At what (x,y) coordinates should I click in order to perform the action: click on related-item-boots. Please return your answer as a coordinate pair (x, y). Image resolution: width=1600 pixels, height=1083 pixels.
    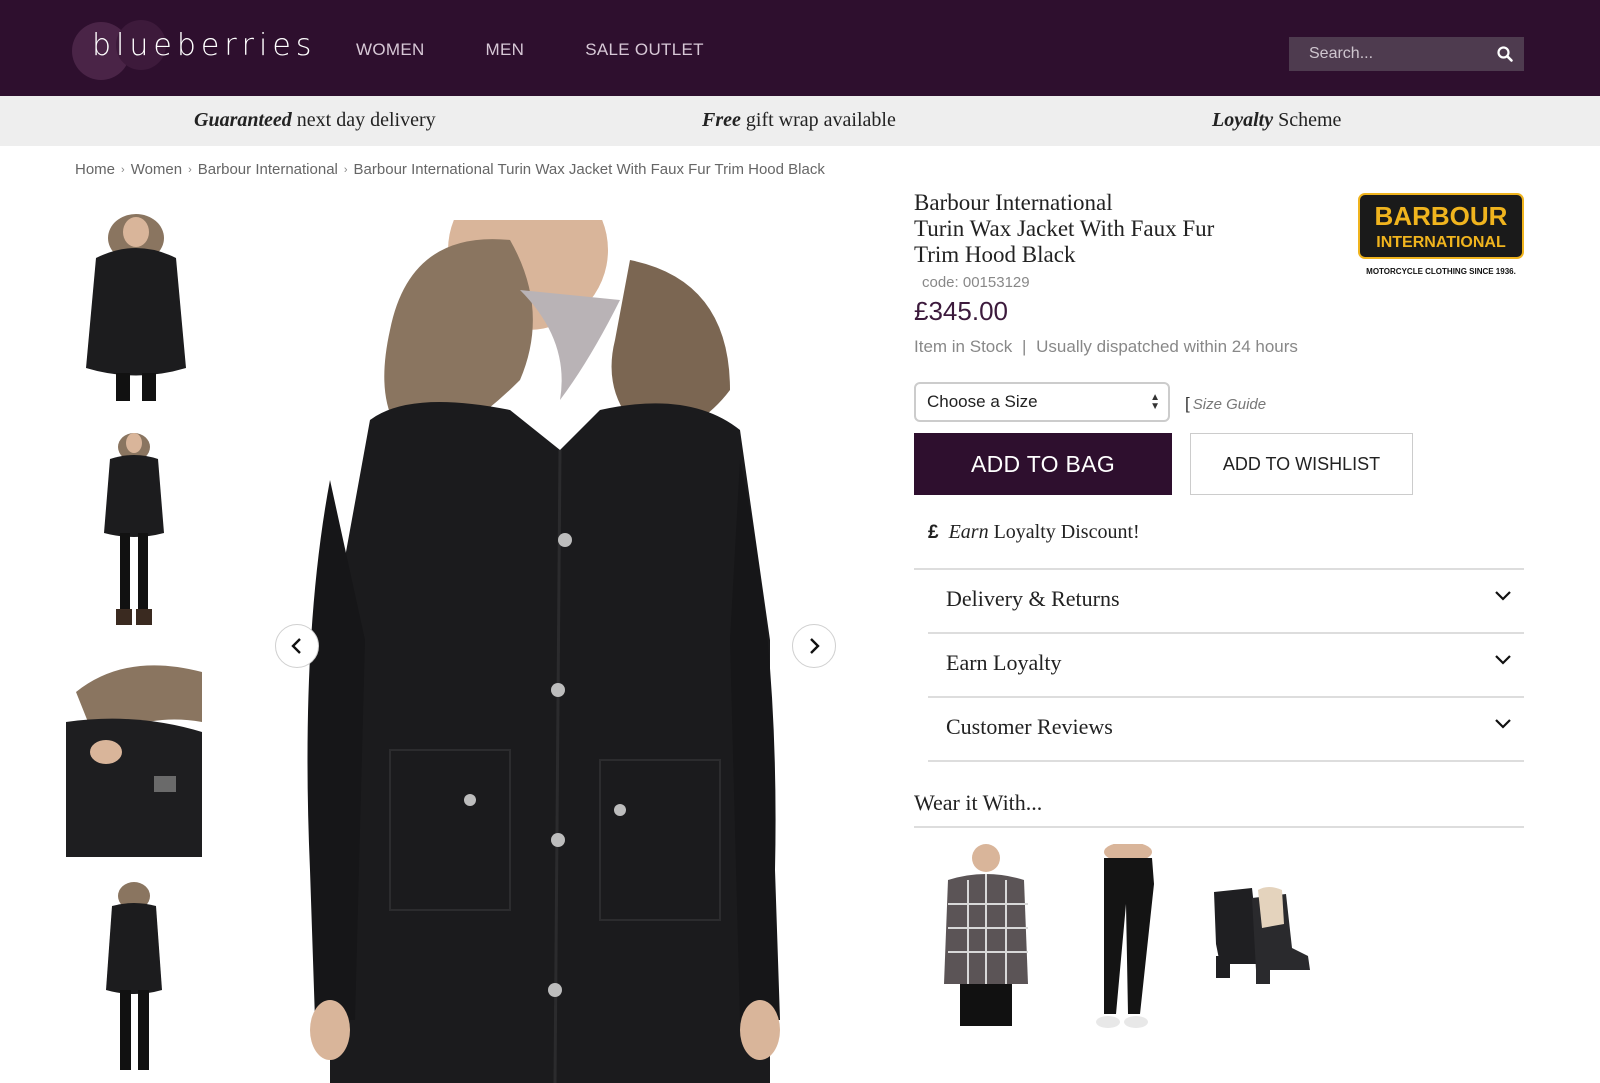
    Looking at the image, I should click on (1265, 939).